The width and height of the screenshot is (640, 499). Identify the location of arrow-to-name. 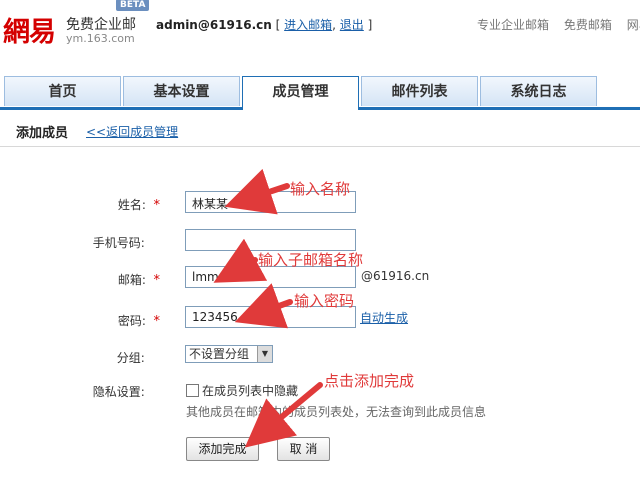
(257, 191).